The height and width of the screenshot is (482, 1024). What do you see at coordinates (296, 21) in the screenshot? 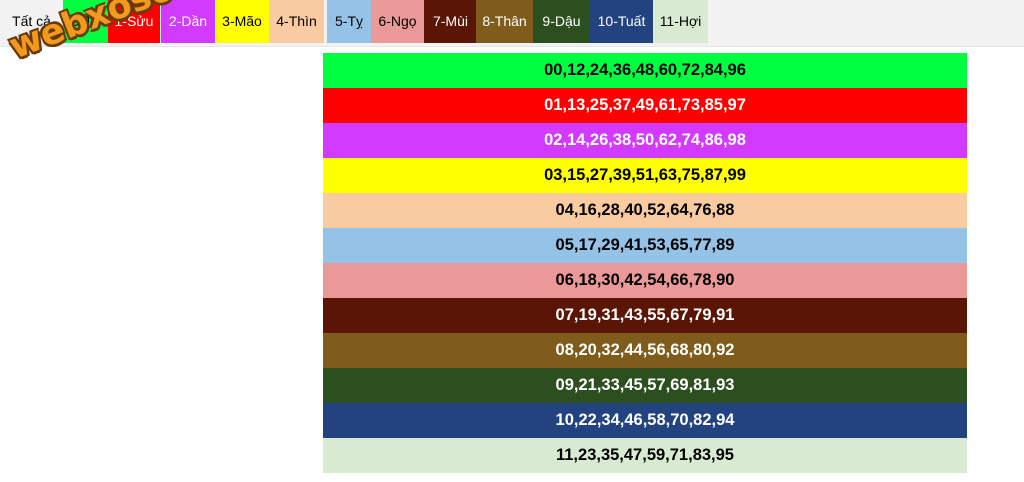
I see `tab-thin: 4-Thìn` at bounding box center [296, 21].